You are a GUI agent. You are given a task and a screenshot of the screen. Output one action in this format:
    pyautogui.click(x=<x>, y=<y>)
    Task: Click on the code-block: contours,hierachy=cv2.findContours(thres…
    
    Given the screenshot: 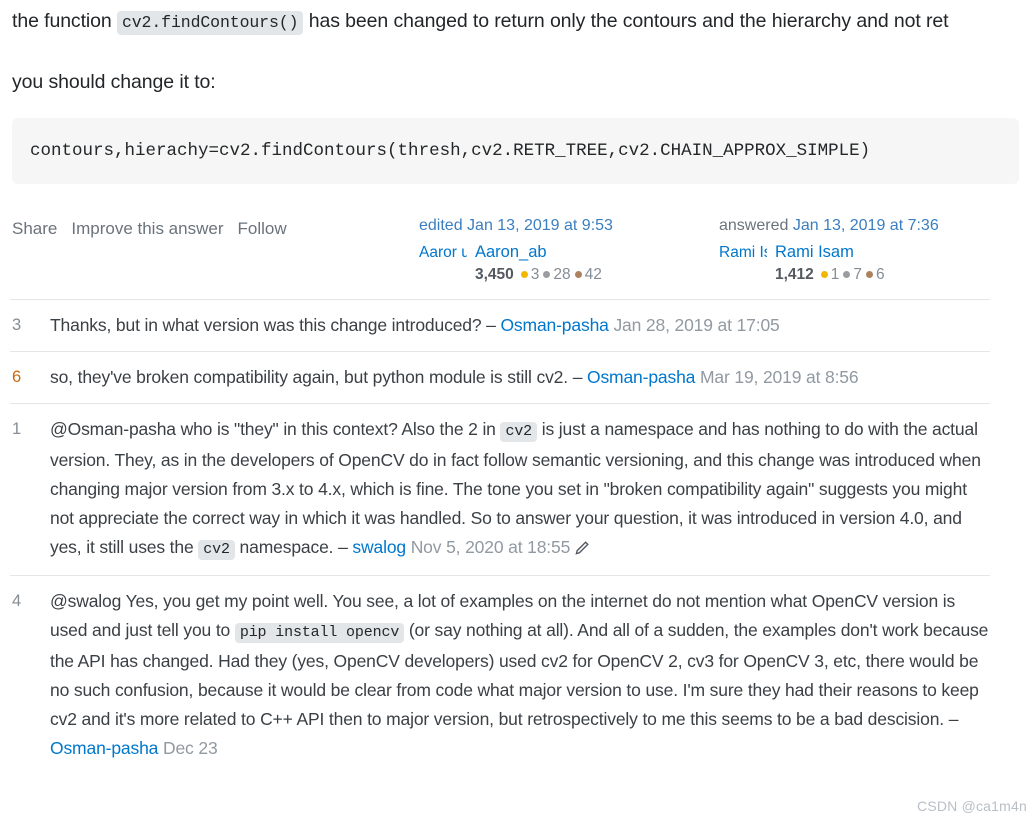 What is the action you would take?
    pyautogui.click(x=515, y=151)
    